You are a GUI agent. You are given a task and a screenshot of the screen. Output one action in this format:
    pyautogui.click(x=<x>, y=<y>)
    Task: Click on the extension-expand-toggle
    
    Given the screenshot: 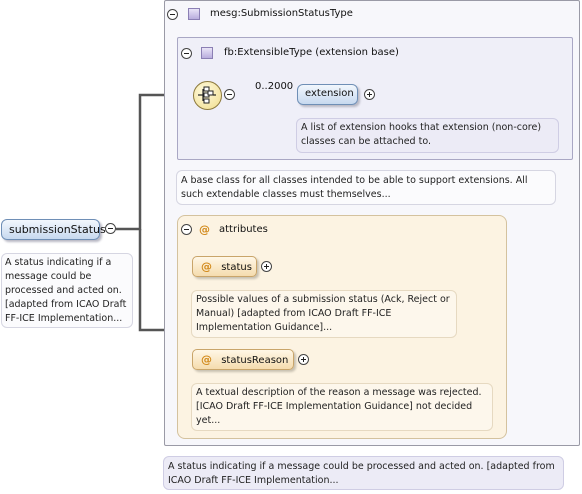 What is the action you would take?
    pyautogui.click(x=369, y=94)
    